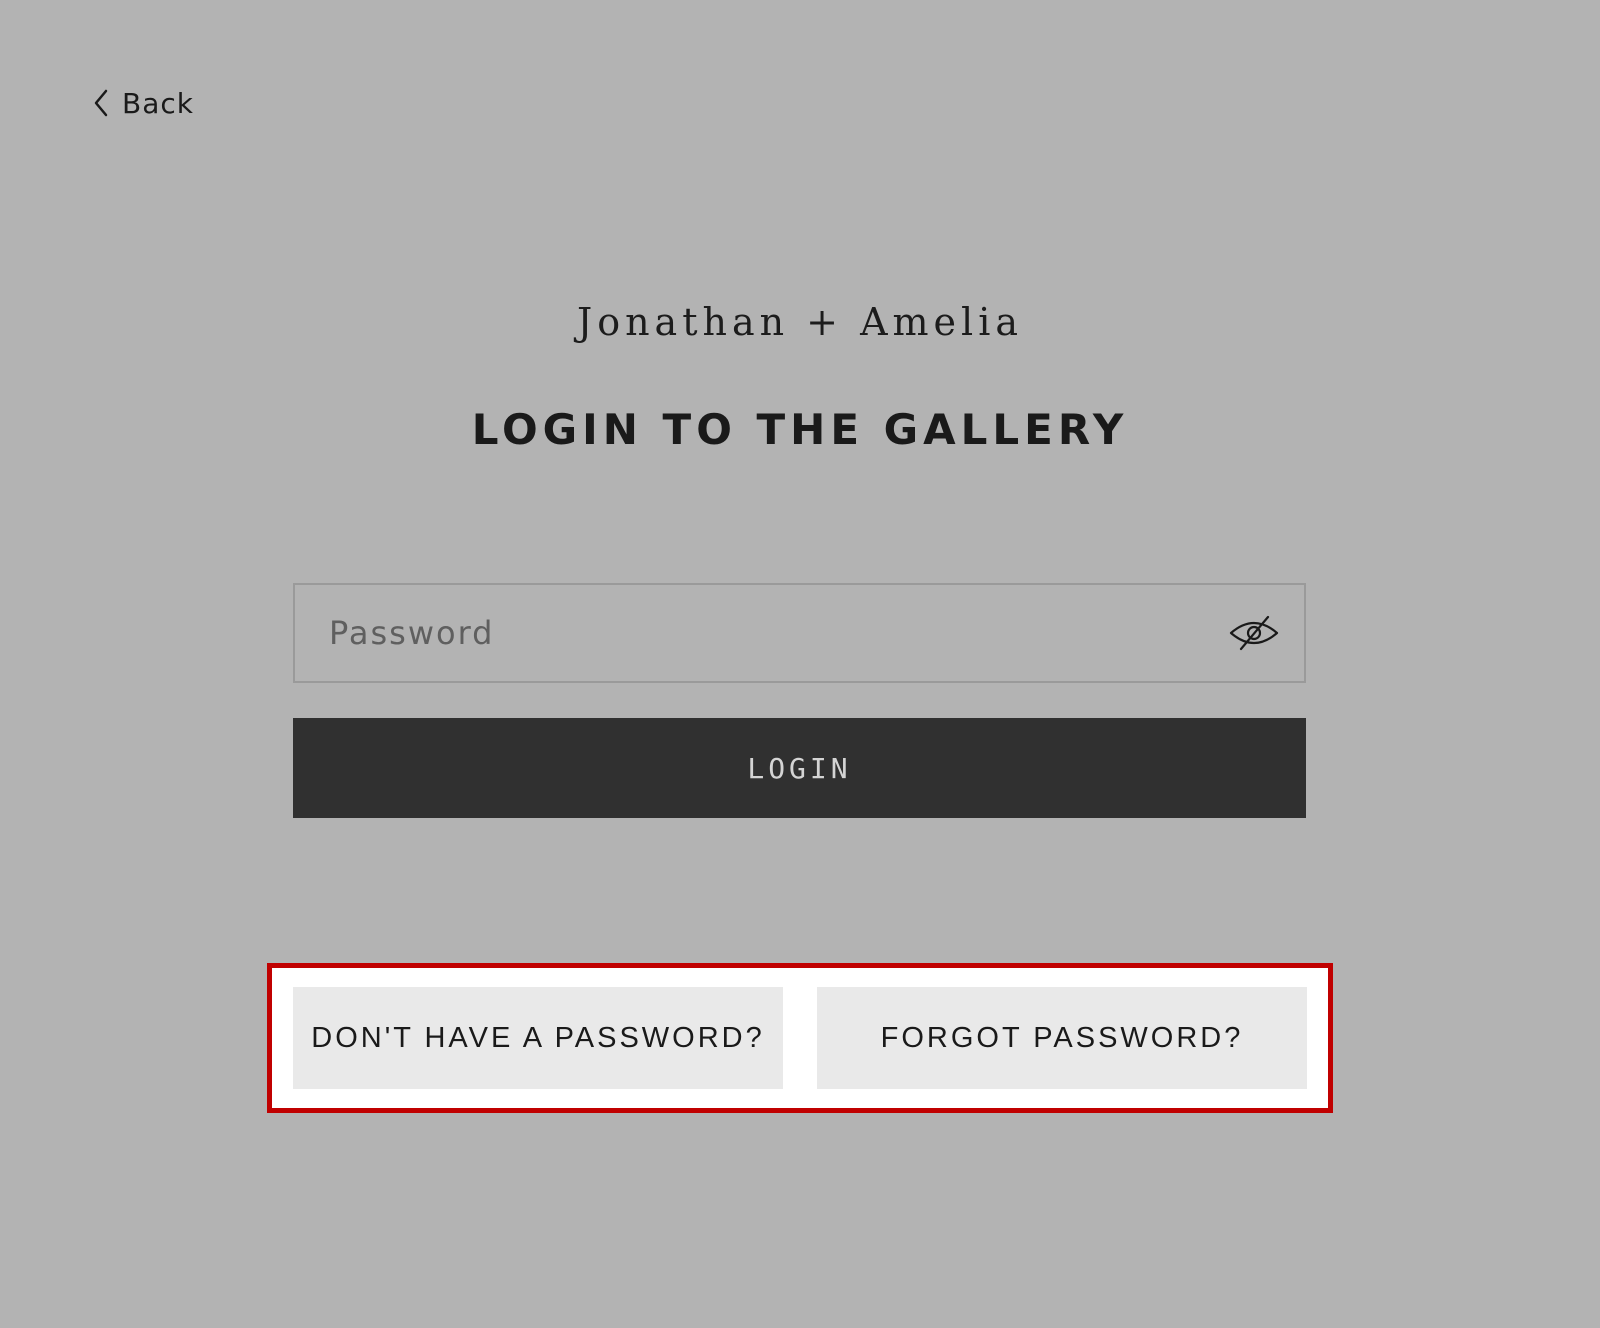  What do you see at coordinates (800, 1038) in the screenshot?
I see `help-options-highlight: DON'T HAVE A PASSWORD? FORGOT PASSWORD?` at bounding box center [800, 1038].